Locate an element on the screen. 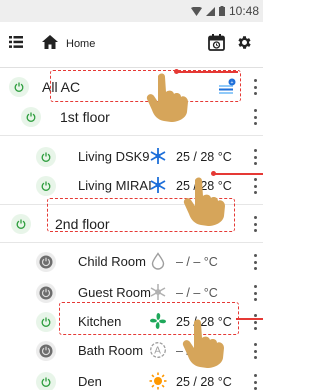  row-label: Den is located at coordinates (90, 381).